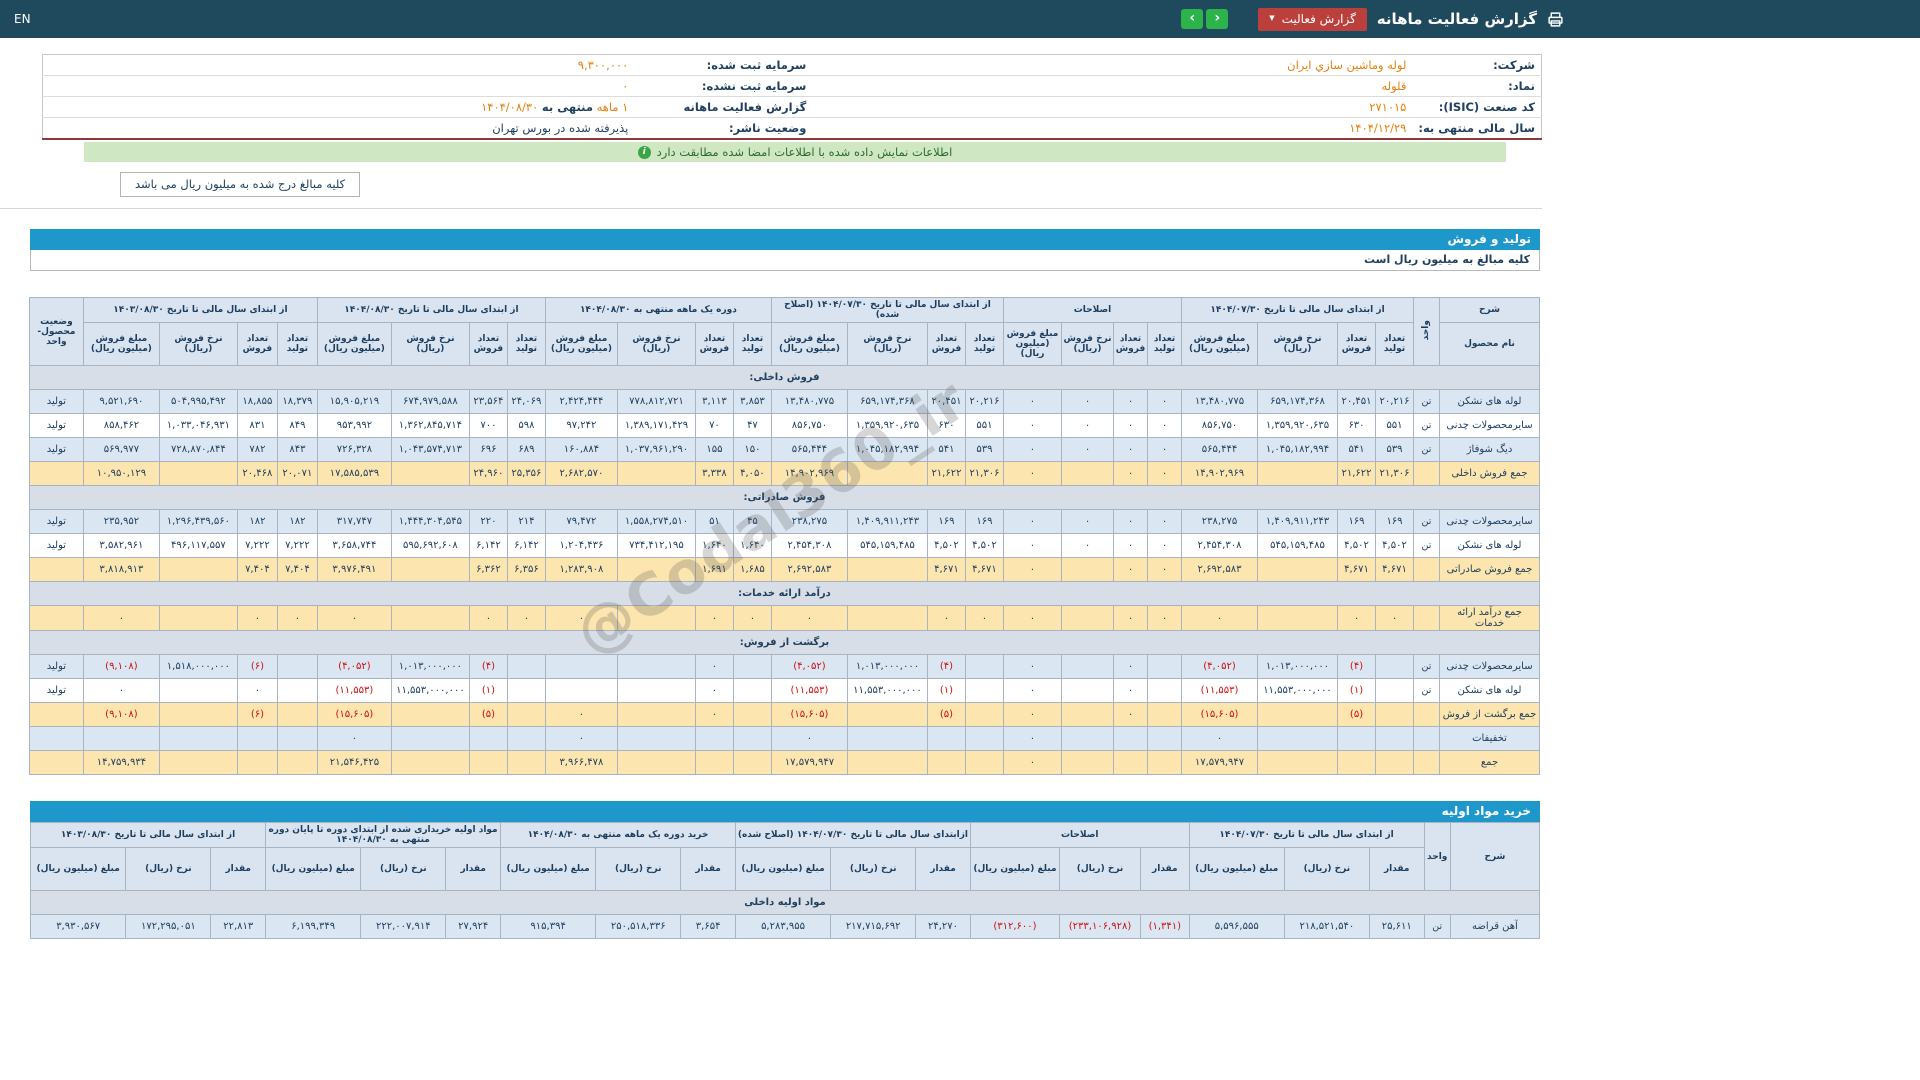 The height and width of the screenshot is (1080, 1920). I want to click on col-unit: واحد, so click(1426, 331).